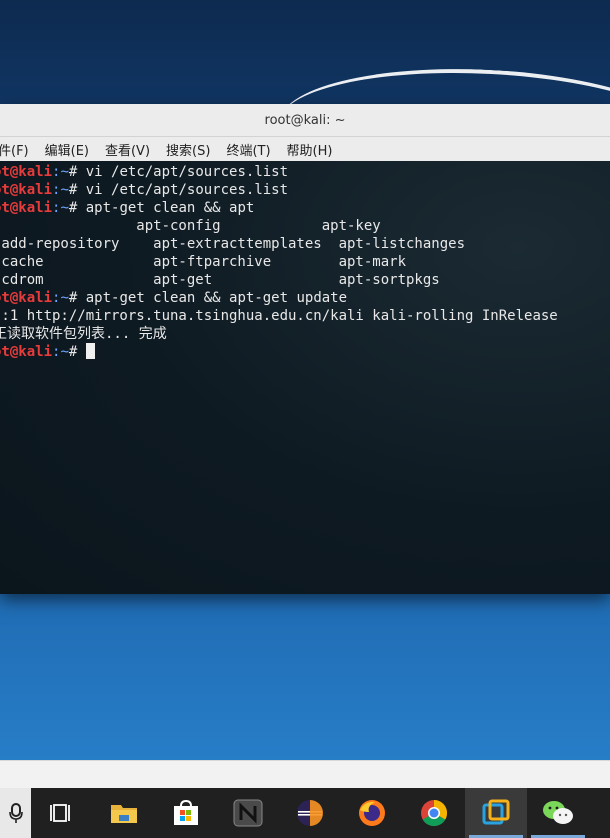 The height and width of the screenshot is (838, 610). Describe the element at coordinates (372, 813) in the screenshot. I see `firefox-icon` at that location.